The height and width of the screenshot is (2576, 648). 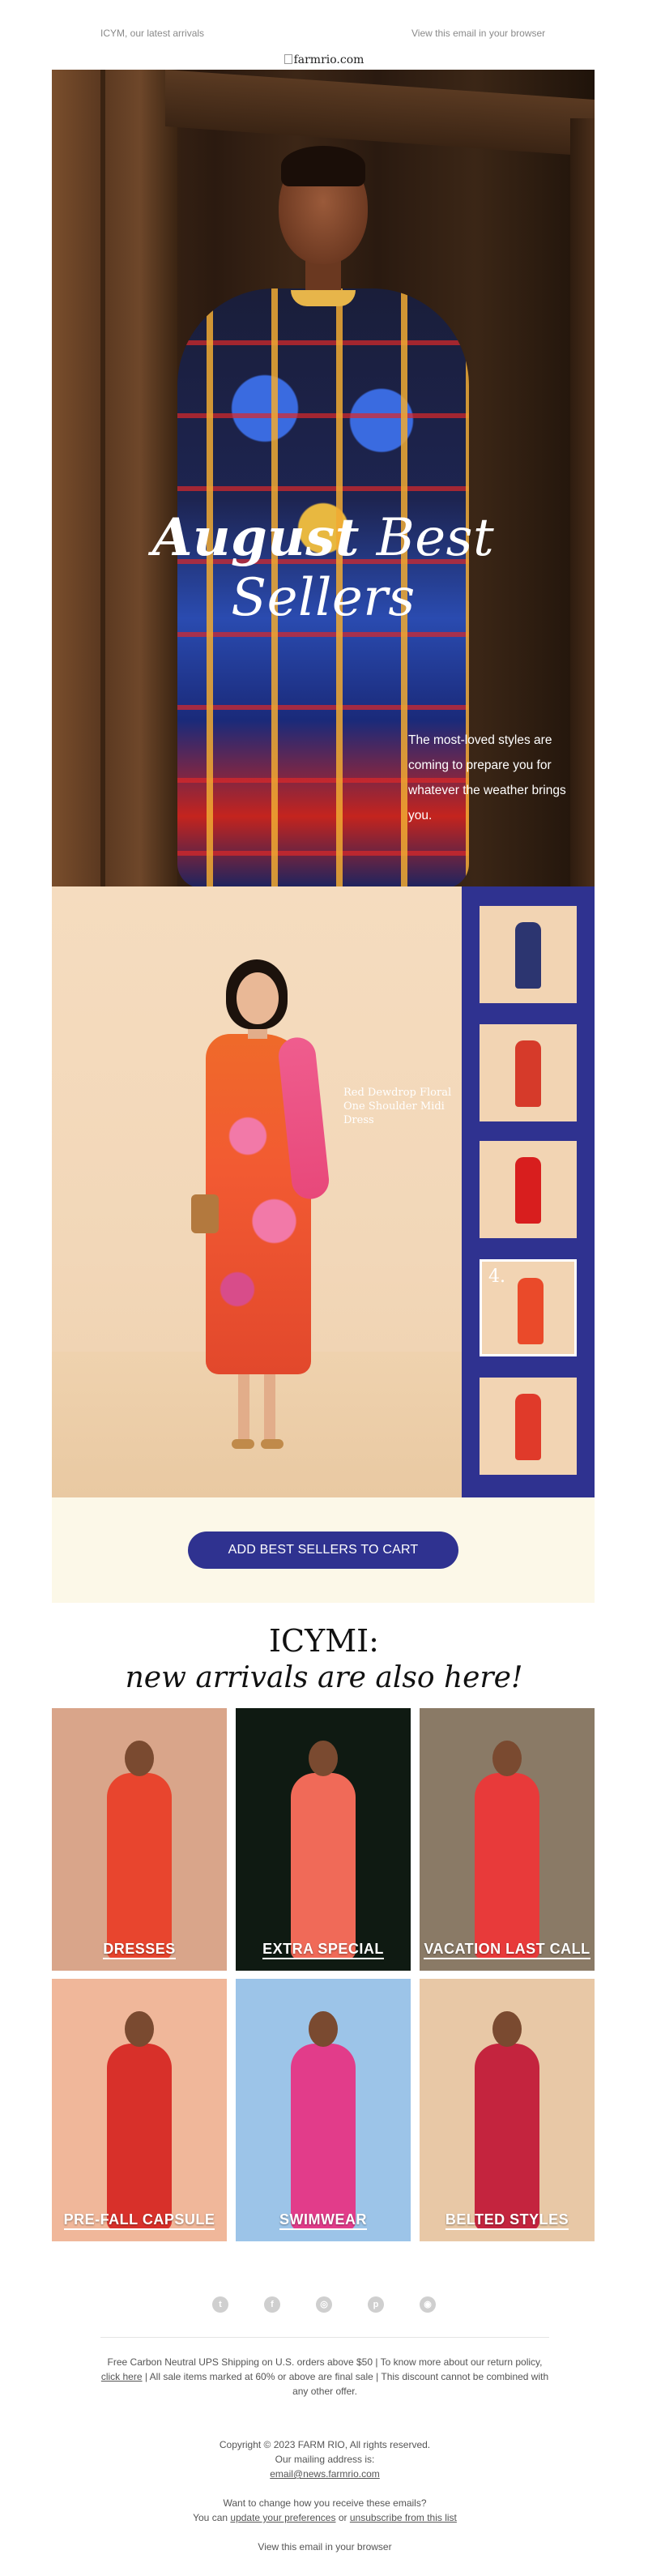 I want to click on category-label-text: SWIMWEAR, so click(x=323, y=2220).